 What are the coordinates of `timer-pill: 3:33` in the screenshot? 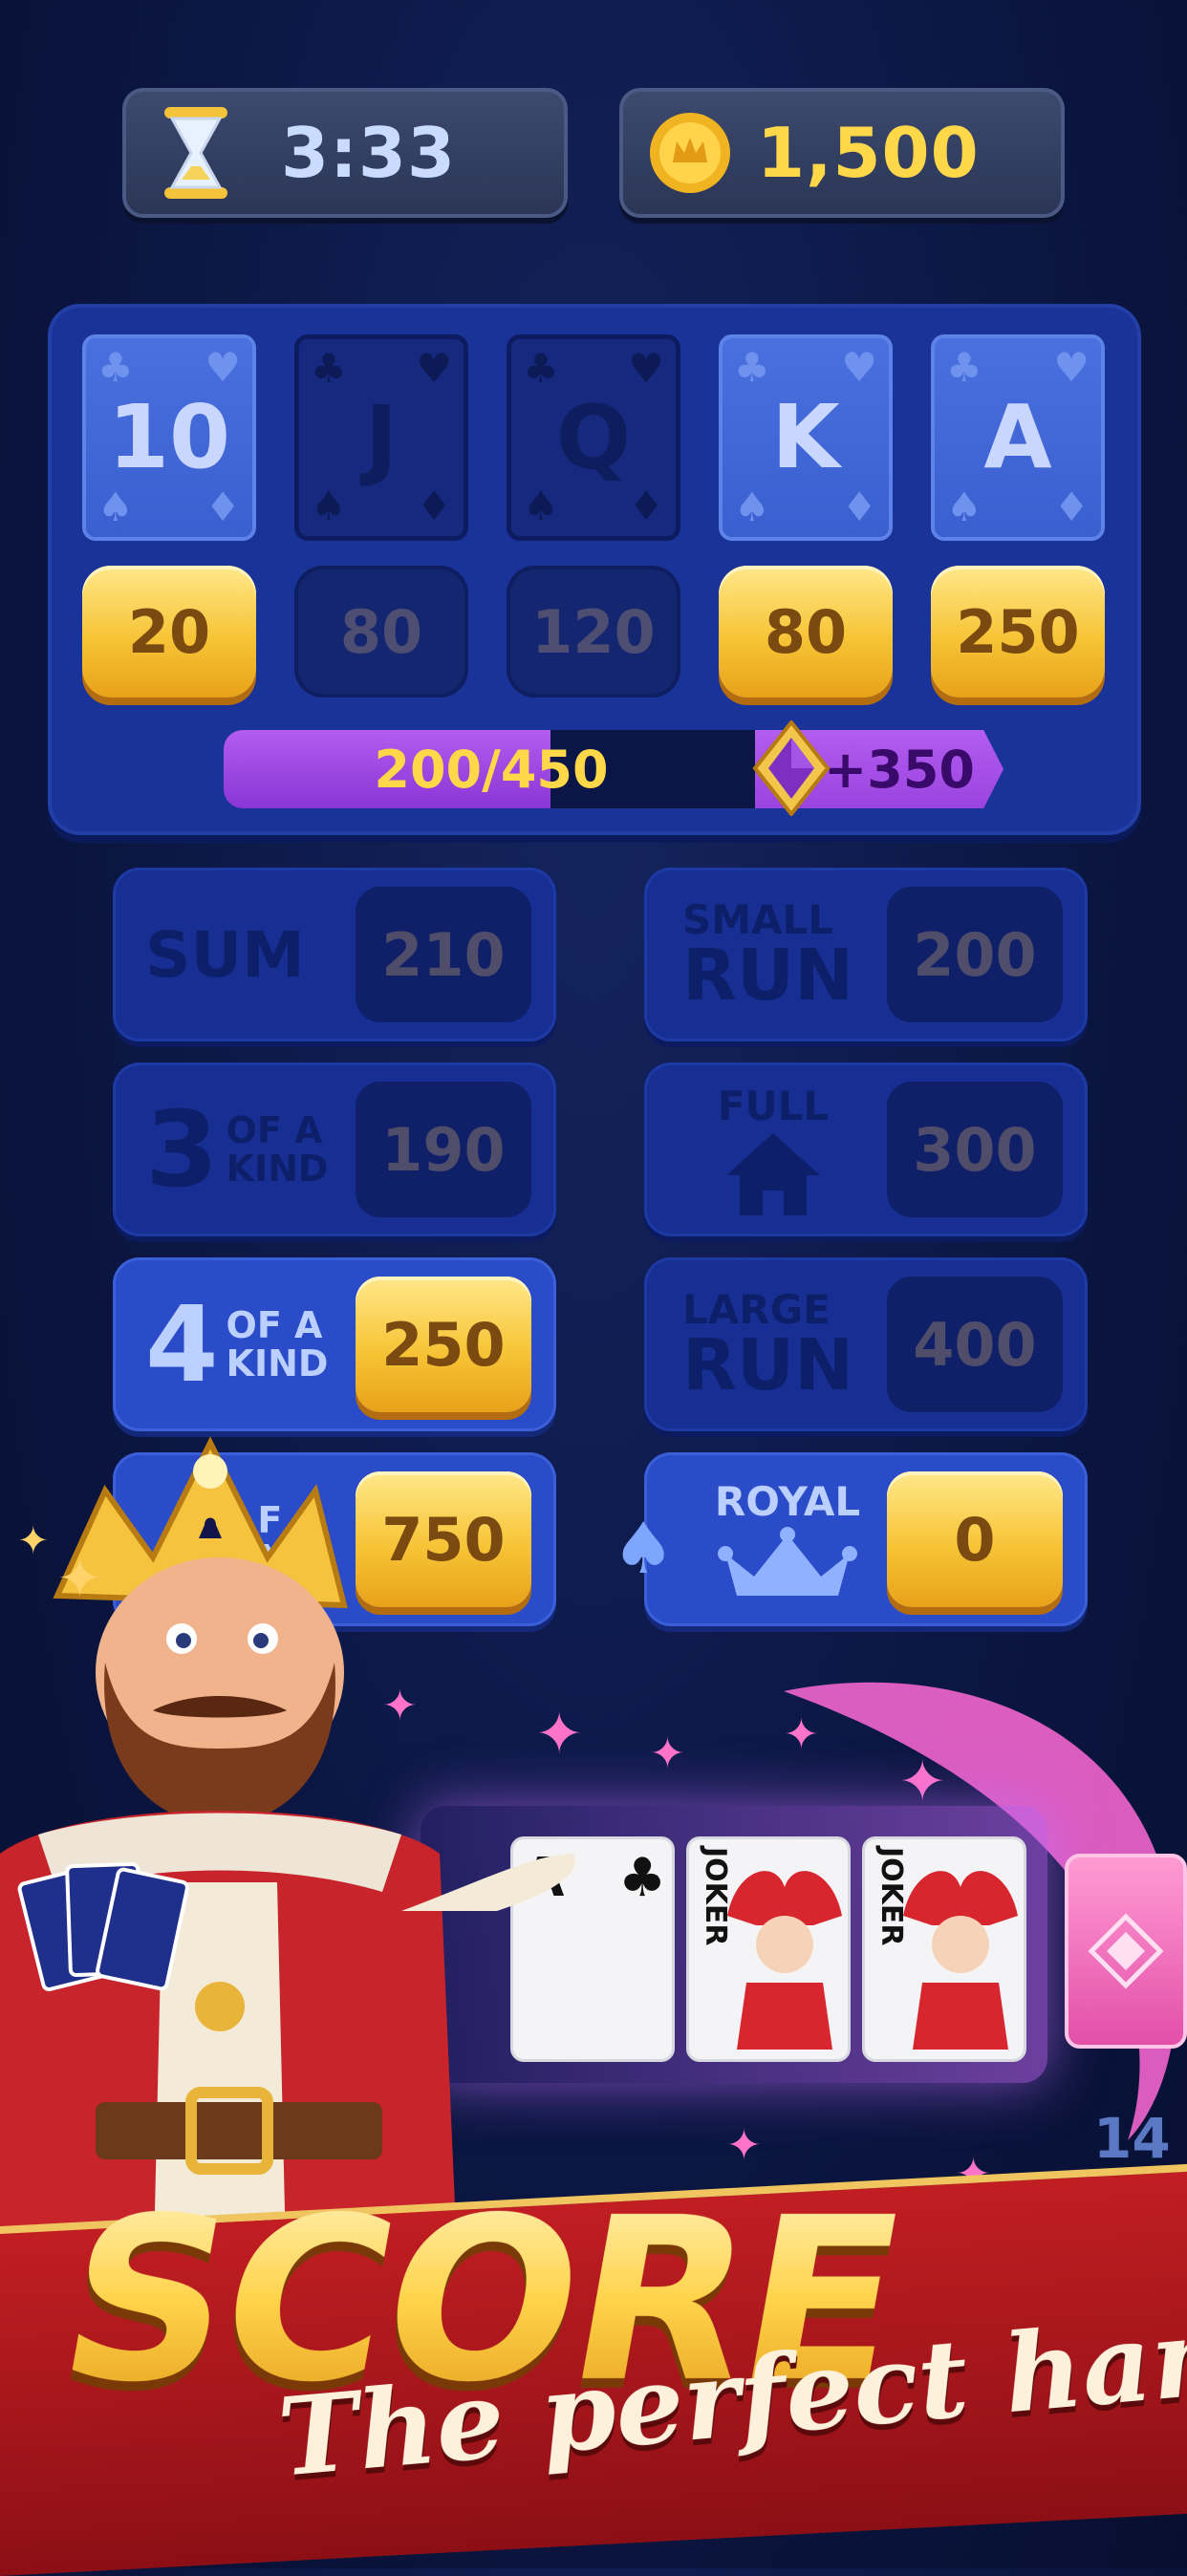 It's located at (345, 153).